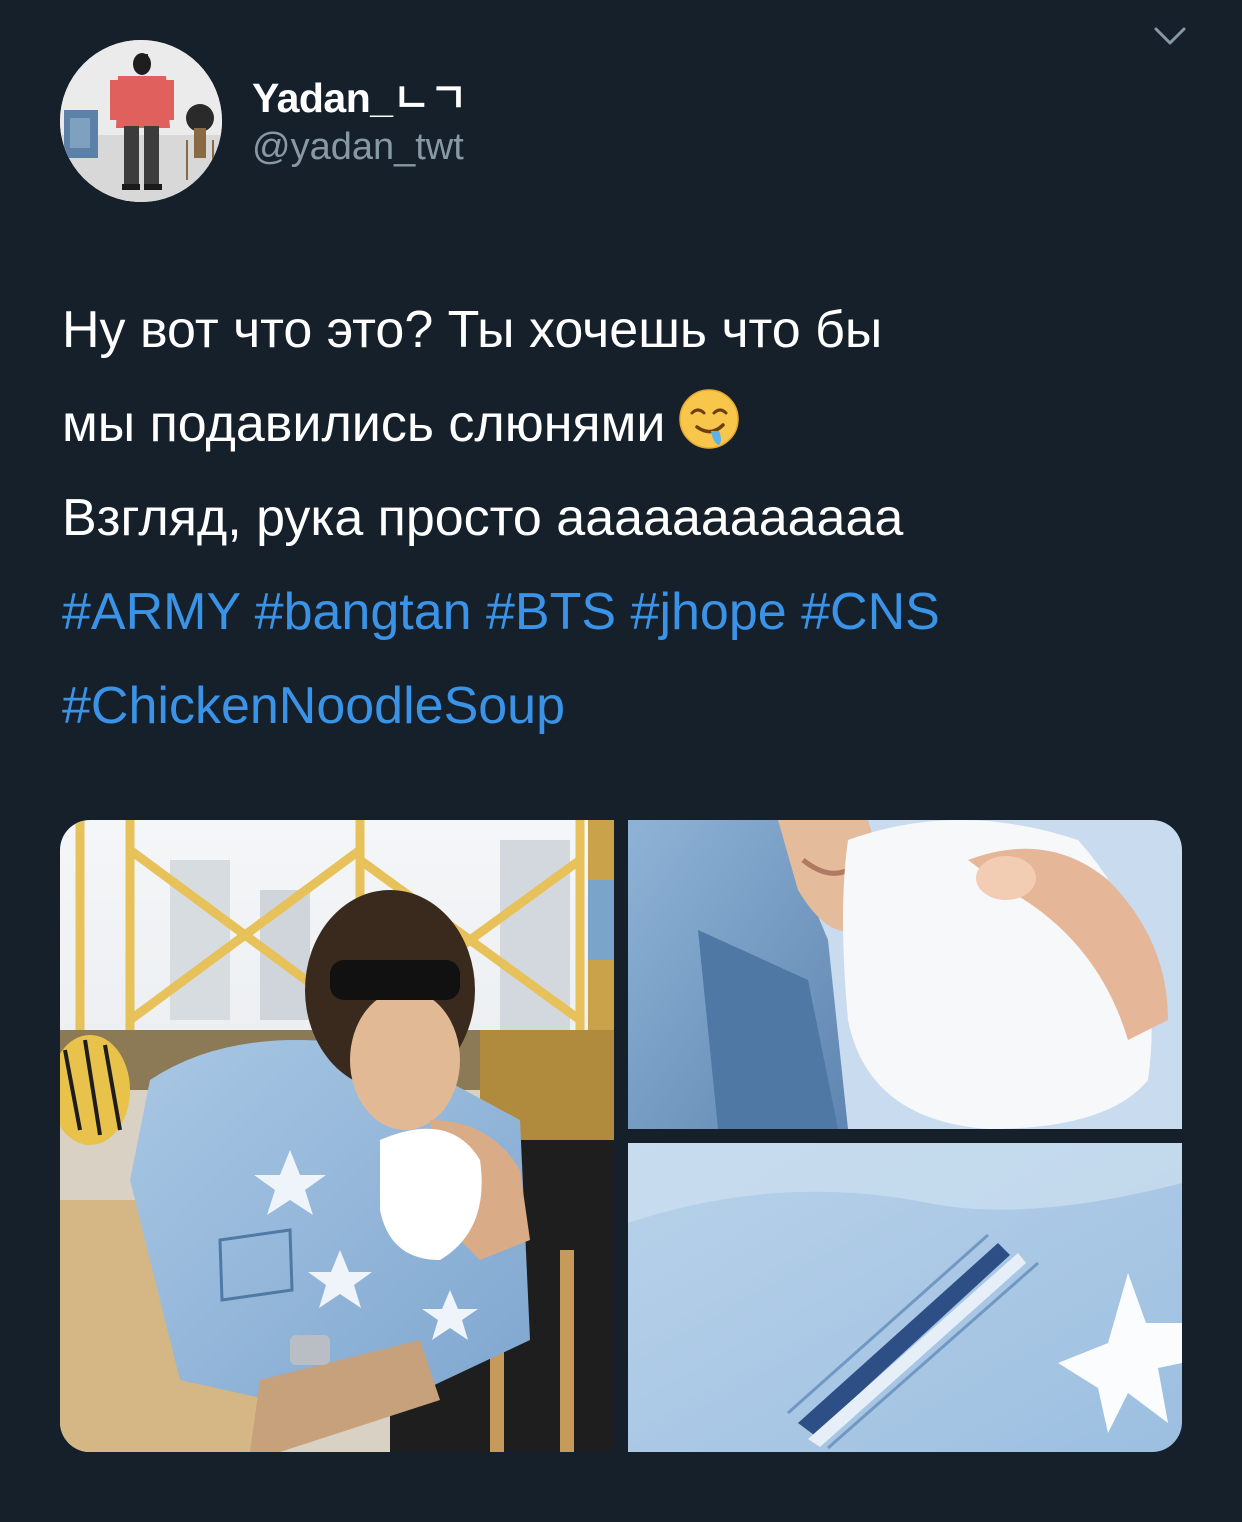  What do you see at coordinates (364, 424) in the screenshot?
I see `tweet-text-line-2-text: мы подавились слюнями` at bounding box center [364, 424].